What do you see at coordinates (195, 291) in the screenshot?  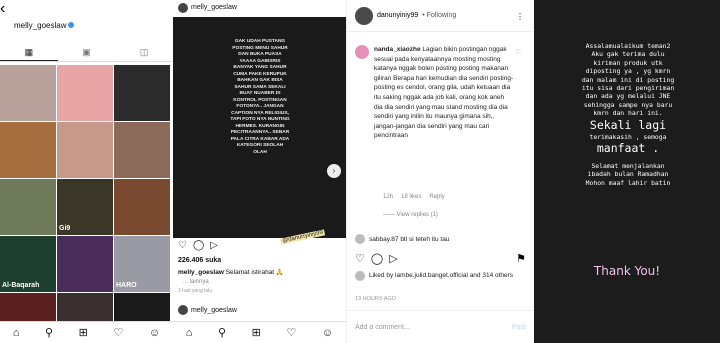 I see `post-time: 3 hari yang lalu` at bounding box center [195, 291].